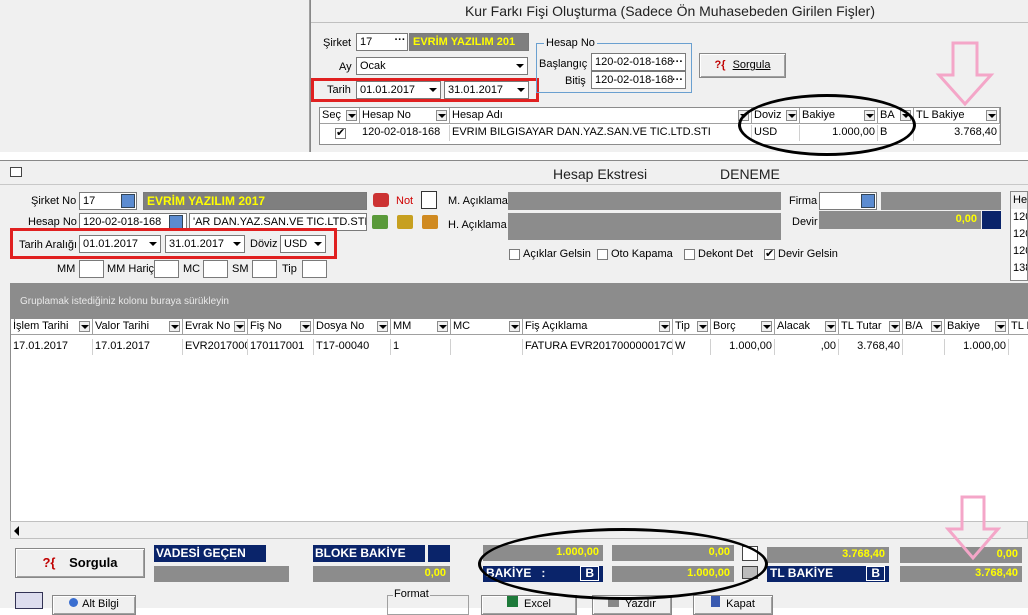  I want to click on mc-field, so click(215, 269).